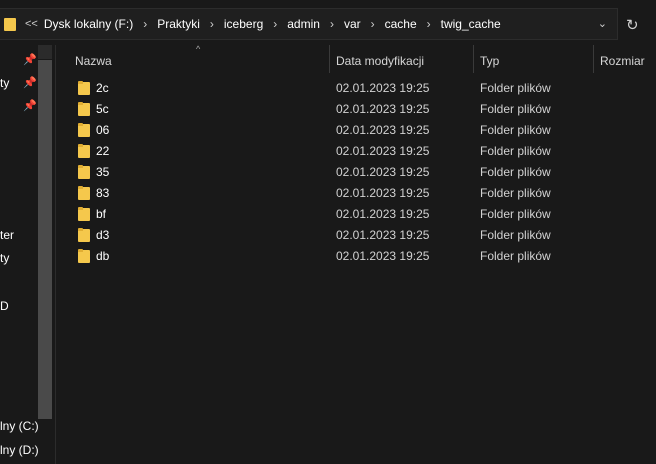  I want to click on breadcrumb-overflow-button: <<, so click(31, 24).